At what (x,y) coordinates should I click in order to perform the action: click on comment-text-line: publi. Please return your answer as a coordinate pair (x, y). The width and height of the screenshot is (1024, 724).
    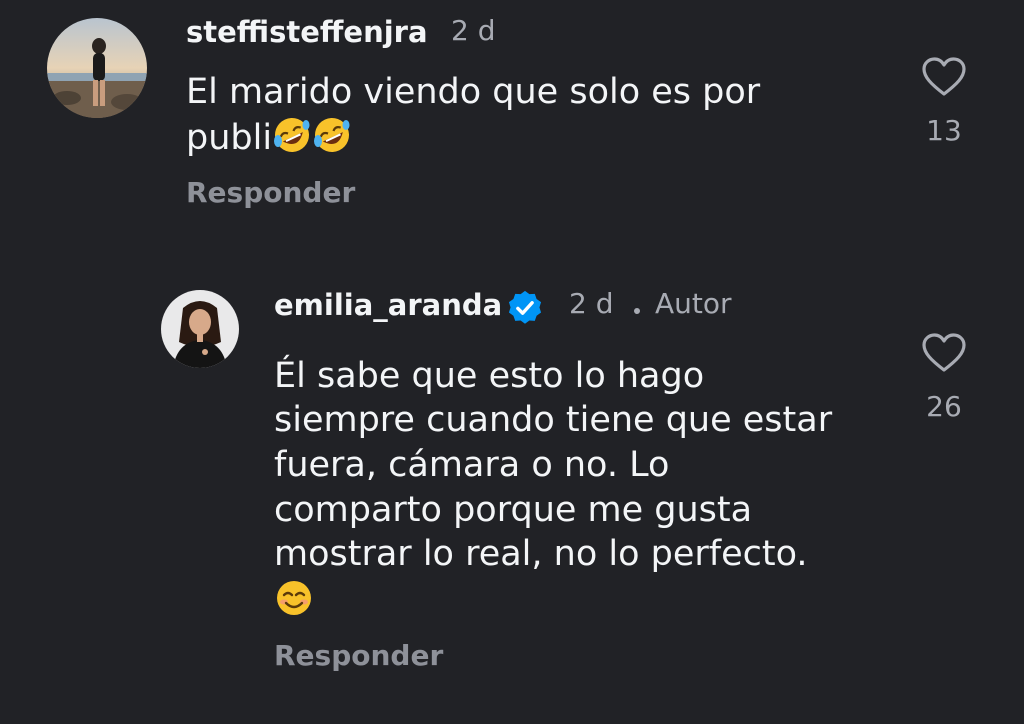
    Looking at the image, I should click on (229, 138).